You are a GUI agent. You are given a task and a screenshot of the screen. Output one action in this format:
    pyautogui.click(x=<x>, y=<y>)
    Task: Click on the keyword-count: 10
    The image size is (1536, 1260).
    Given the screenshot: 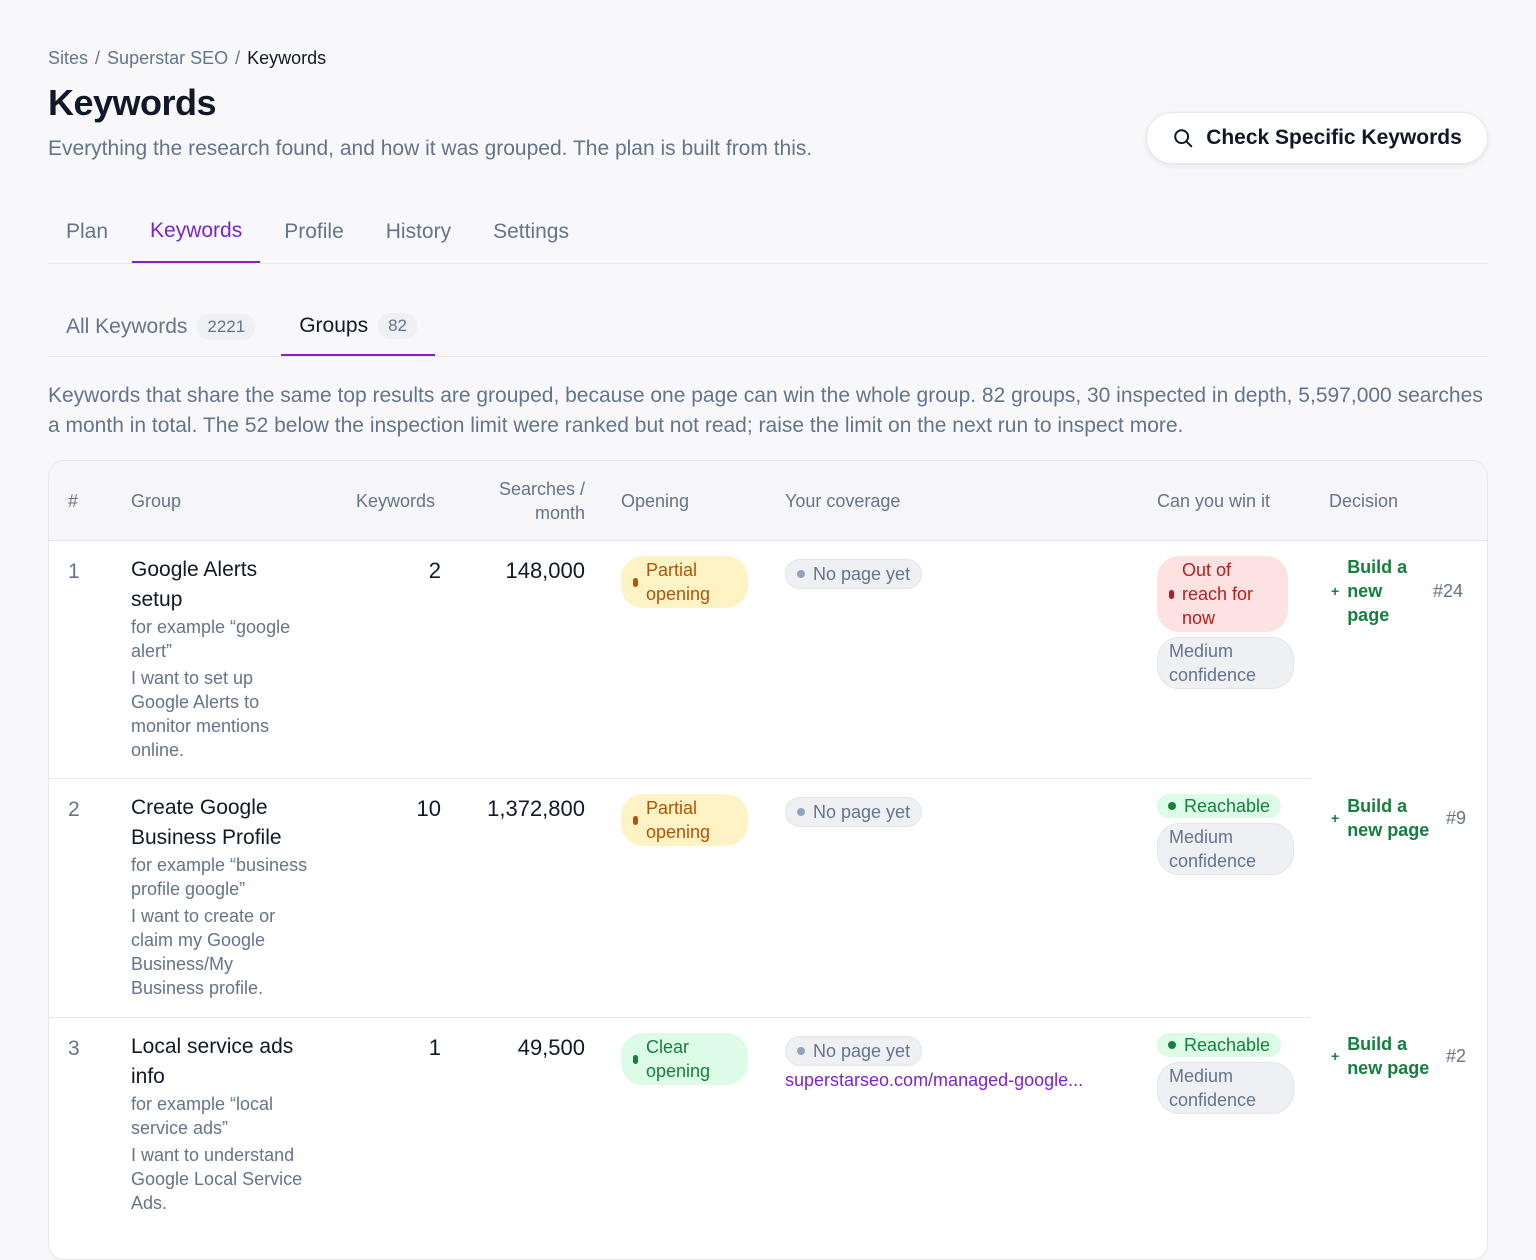 What is the action you would take?
    pyautogui.click(x=428, y=808)
    